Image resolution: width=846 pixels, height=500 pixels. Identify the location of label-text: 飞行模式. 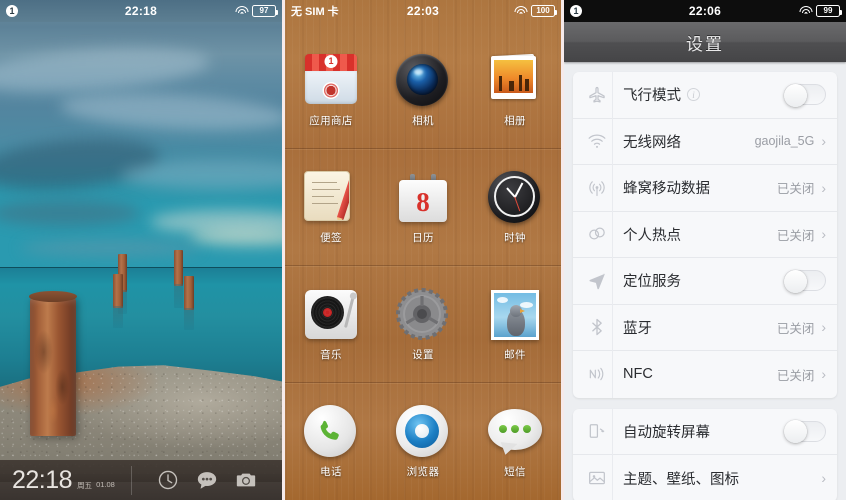
(652, 96).